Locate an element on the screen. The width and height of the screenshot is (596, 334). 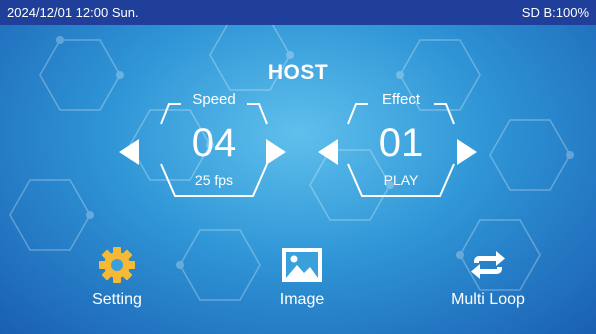
setting-button: Setting is located at coordinates (117, 276).